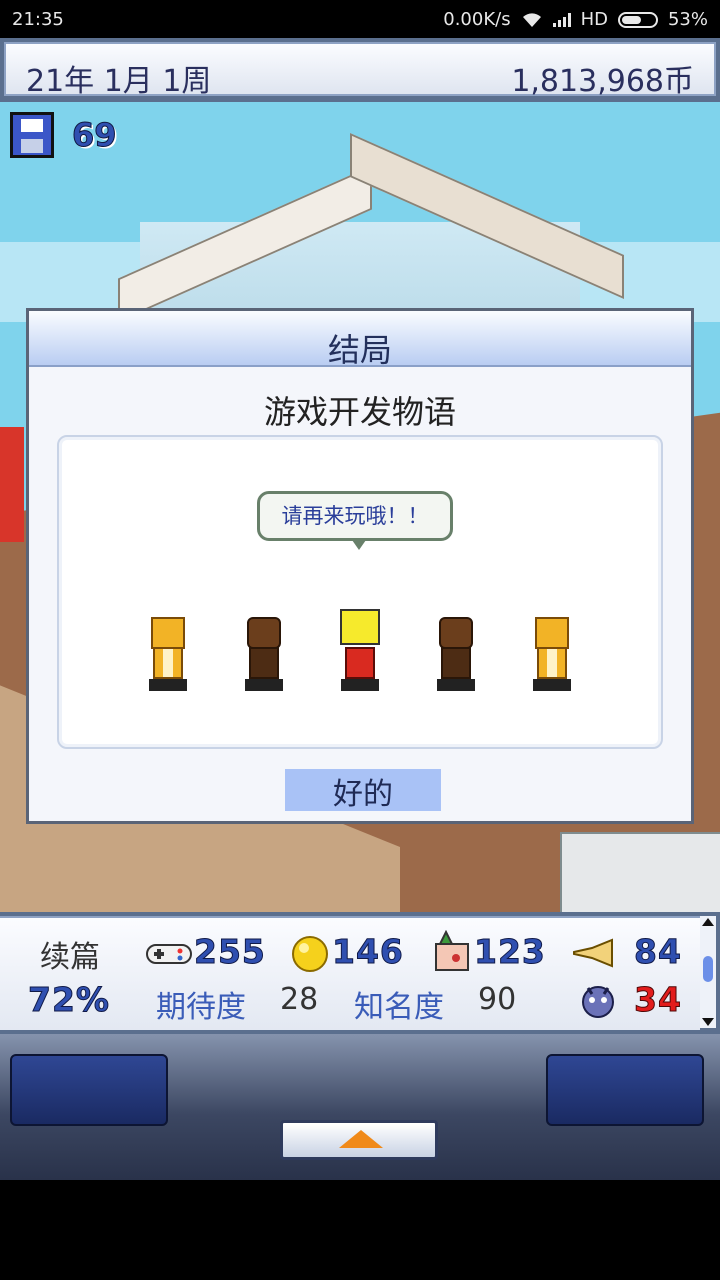 This screenshot has height=1280, width=720. What do you see at coordinates (658, 1000) in the screenshot?
I see `bug-value: 34` at bounding box center [658, 1000].